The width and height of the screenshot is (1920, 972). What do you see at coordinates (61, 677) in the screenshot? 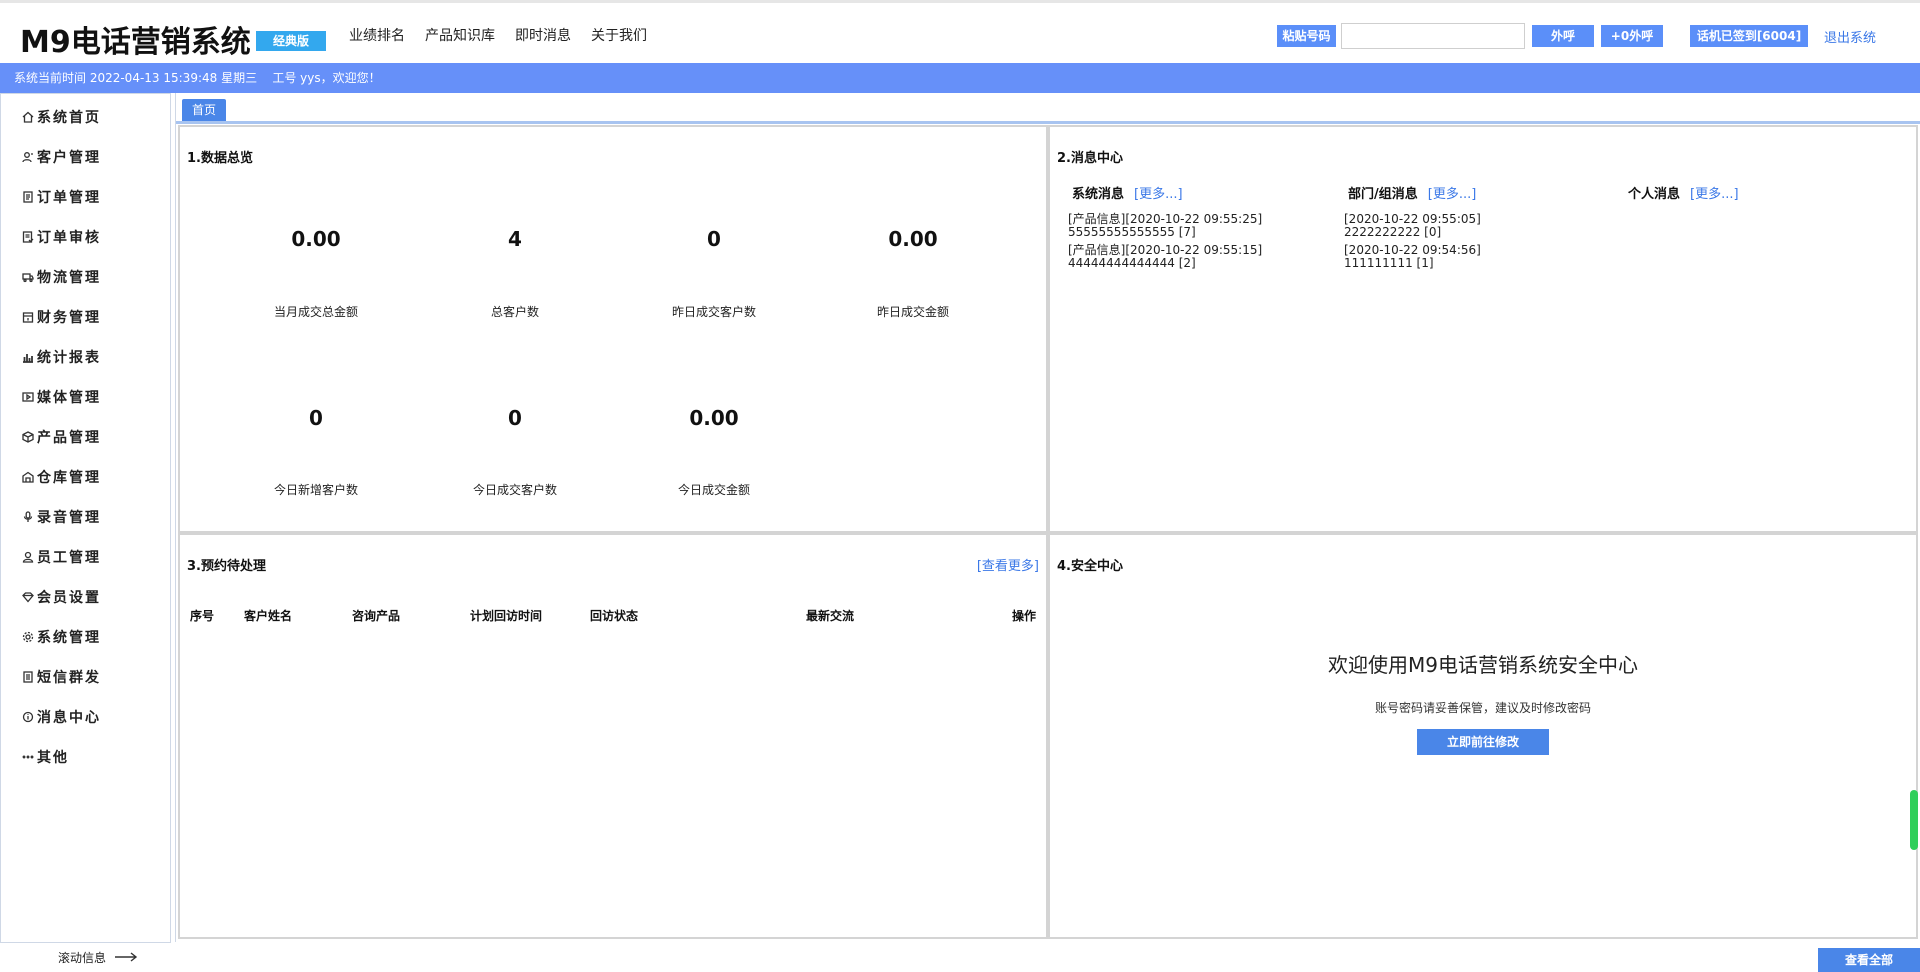
I see `sidebar-item-sms: 短信群发` at bounding box center [61, 677].